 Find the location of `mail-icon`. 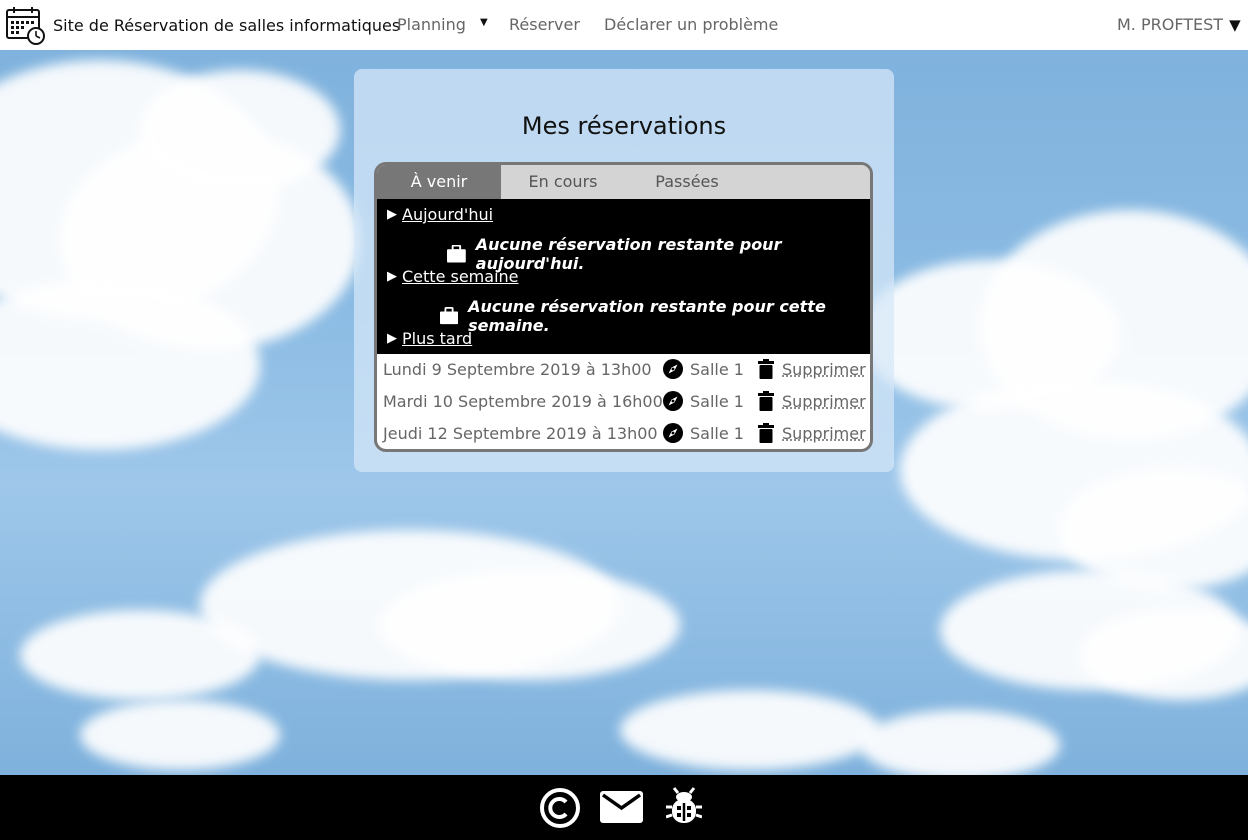

mail-icon is located at coordinates (621, 807).